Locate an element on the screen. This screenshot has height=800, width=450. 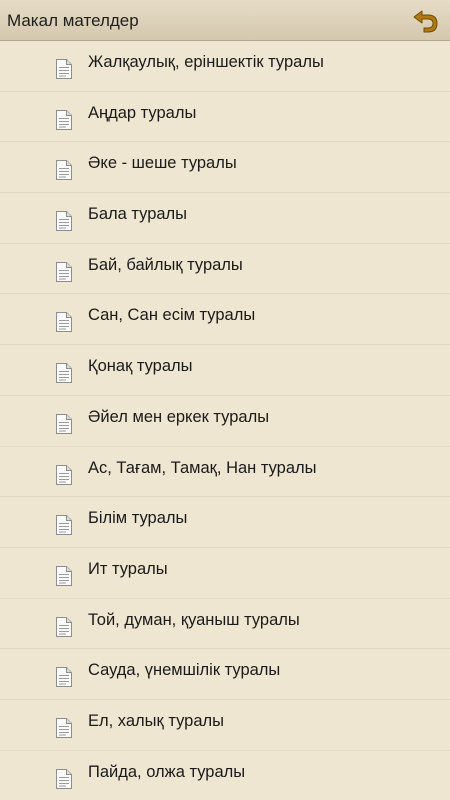
list-item: Бай, байлық туралы is located at coordinates (225, 269).